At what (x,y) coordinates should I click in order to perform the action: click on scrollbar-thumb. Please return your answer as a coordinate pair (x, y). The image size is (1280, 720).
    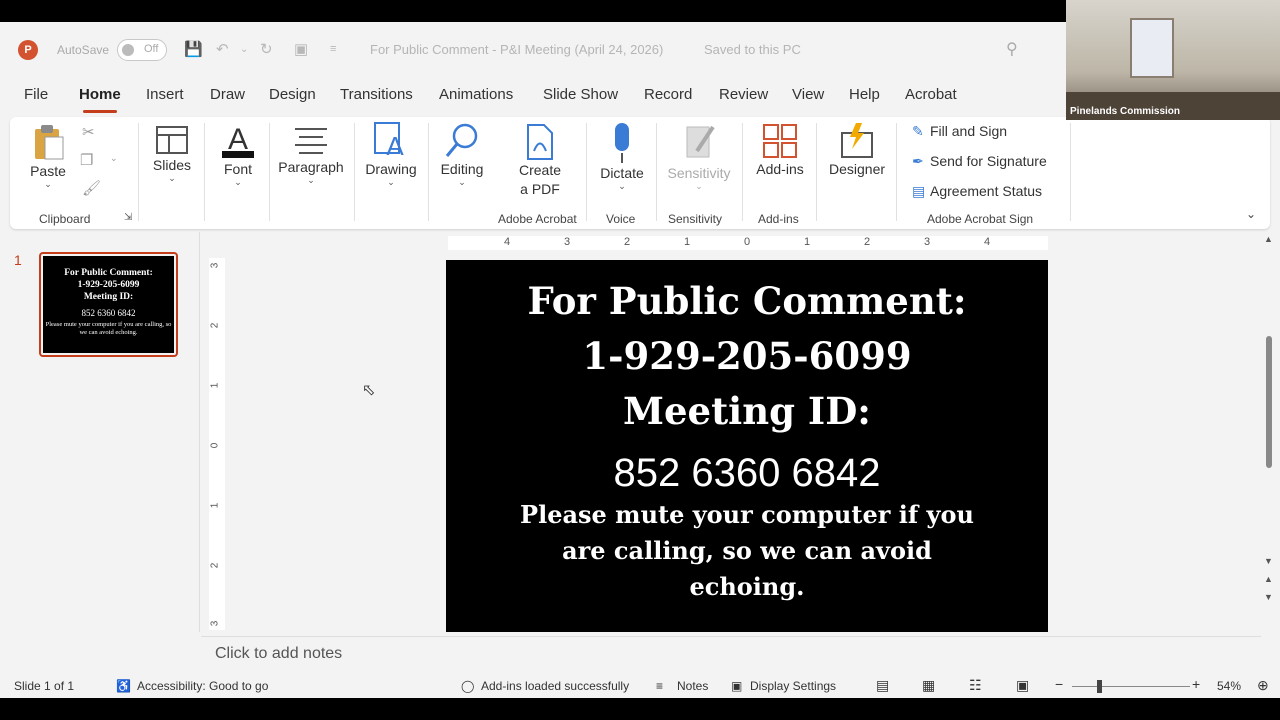
    Looking at the image, I should click on (1269, 402).